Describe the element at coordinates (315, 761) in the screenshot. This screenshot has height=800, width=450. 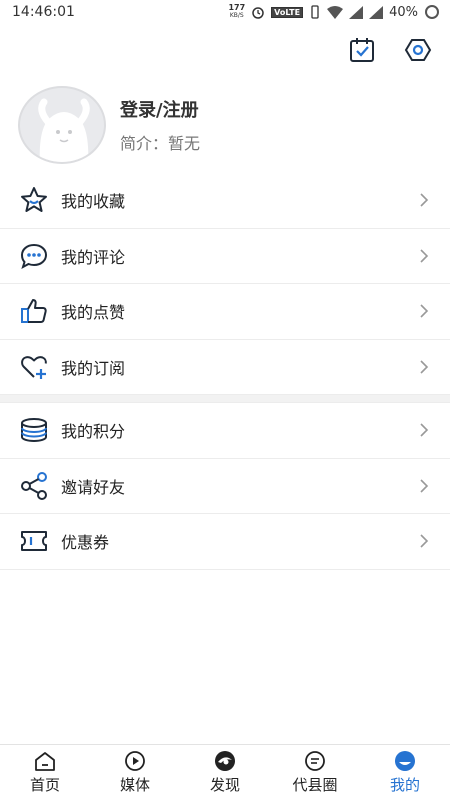
I see `chat-circle-icon` at that location.